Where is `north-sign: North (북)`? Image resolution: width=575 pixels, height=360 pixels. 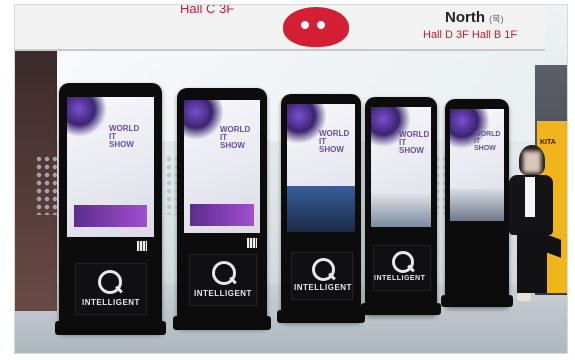 north-sign: North (북) is located at coordinates (474, 17).